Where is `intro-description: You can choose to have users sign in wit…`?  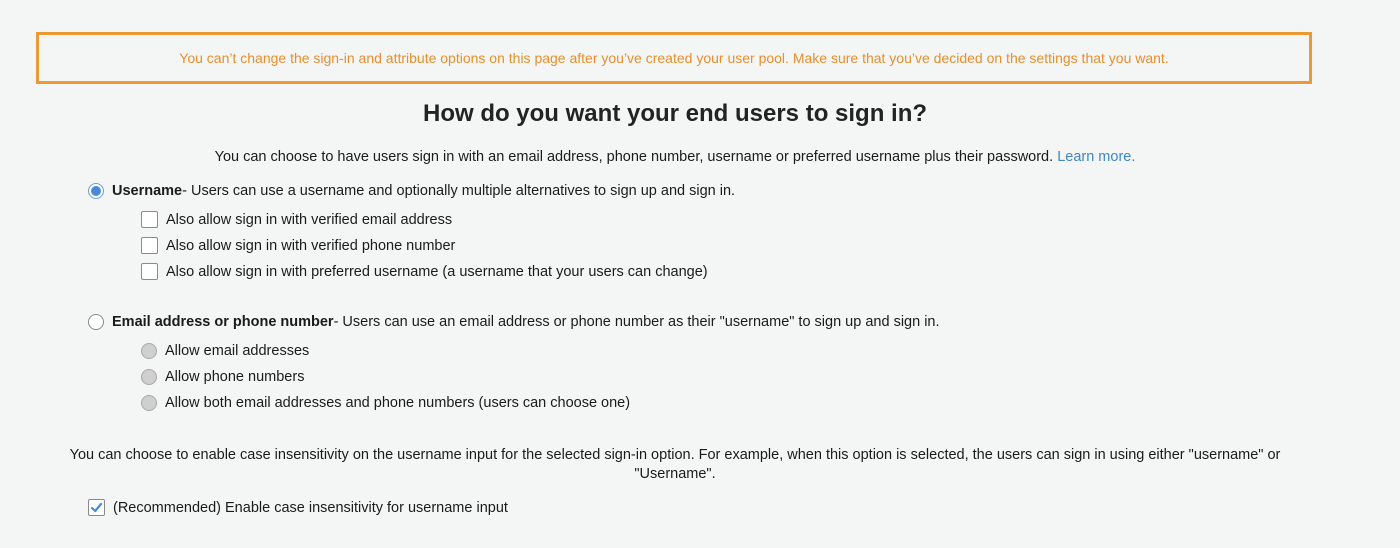 intro-description: You can choose to have users sign in wit… is located at coordinates (634, 157).